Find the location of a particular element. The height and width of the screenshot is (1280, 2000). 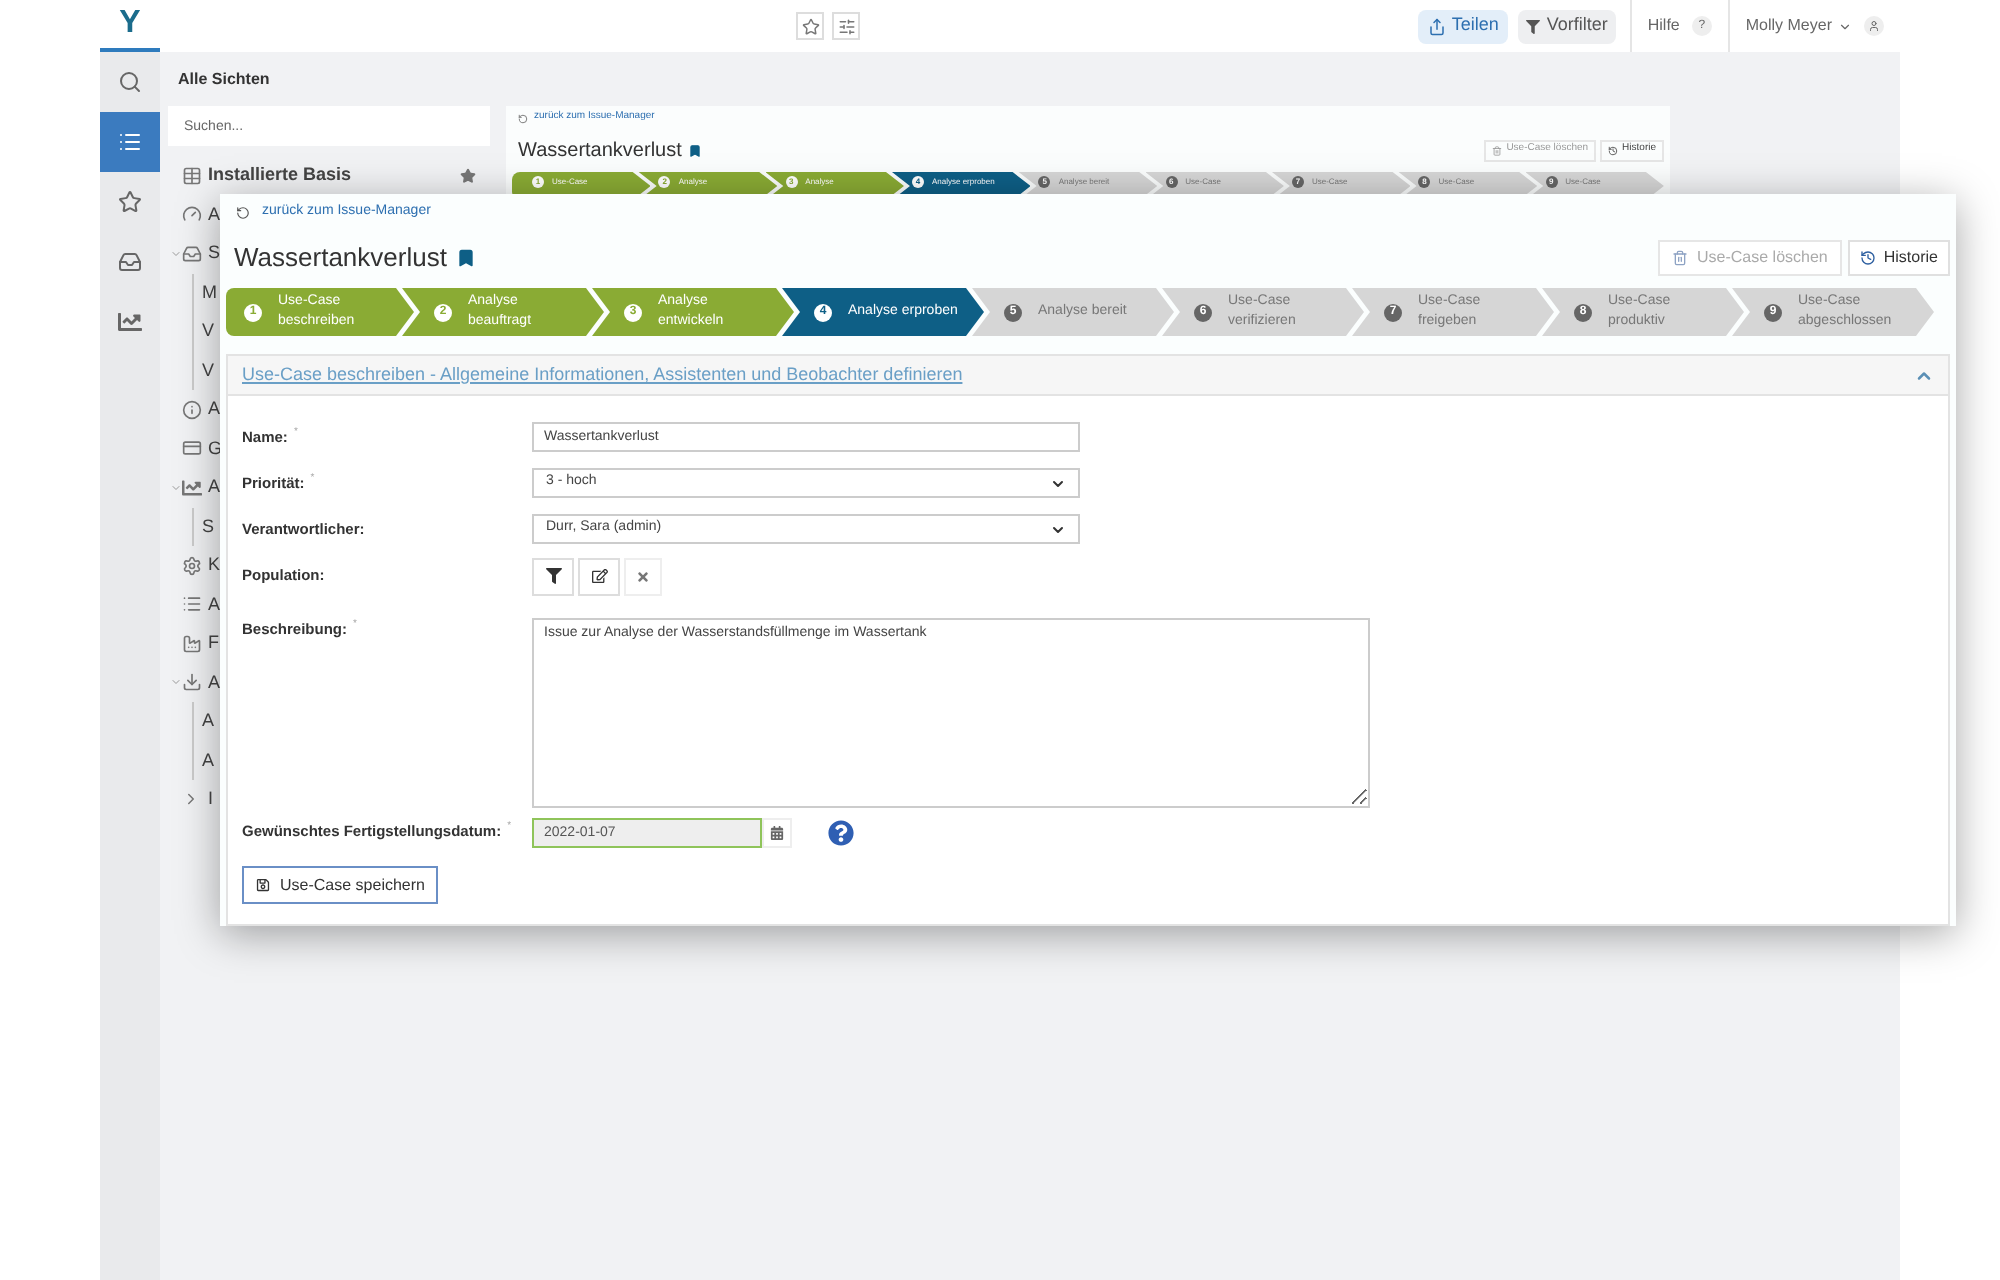

favorite-button is located at coordinates (810, 26).